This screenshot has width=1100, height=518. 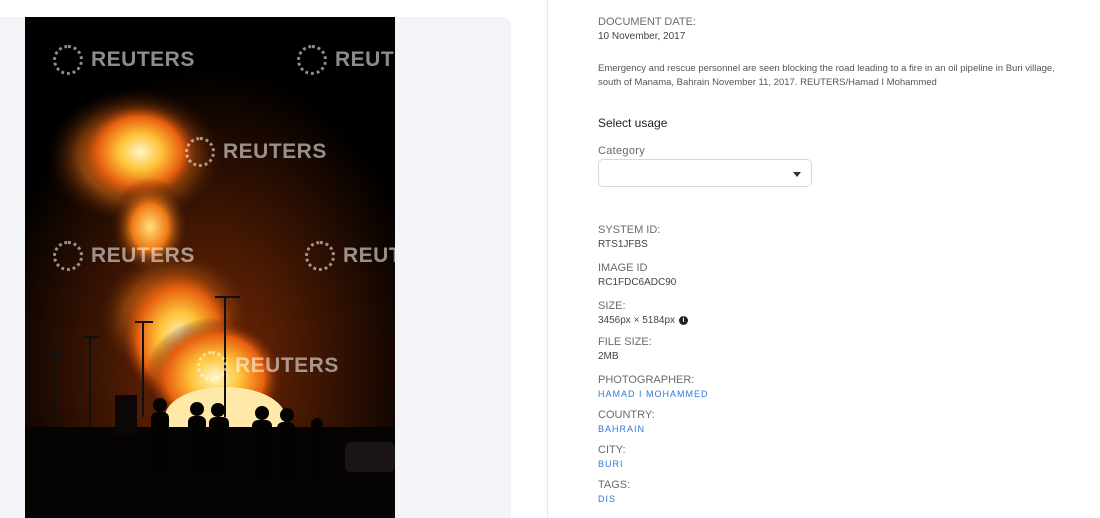 I want to click on country-label: COUNTRY:, so click(x=626, y=415).